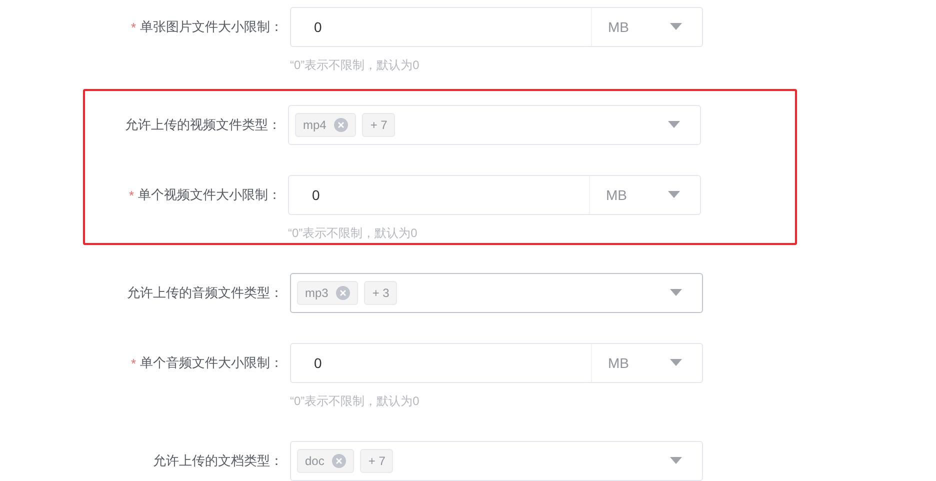 This screenshot has width=936, height=481. I want to click on type-select: mp4 + 7, so click(494, 125).